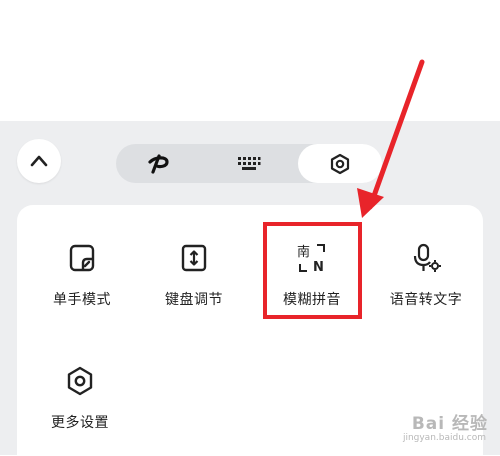 The image size is (500, 456). What do you see at coordinates (449, 424) in the screenshot?
I see `watermark-brand: Bai 经验` at bounding box center [449, 424].